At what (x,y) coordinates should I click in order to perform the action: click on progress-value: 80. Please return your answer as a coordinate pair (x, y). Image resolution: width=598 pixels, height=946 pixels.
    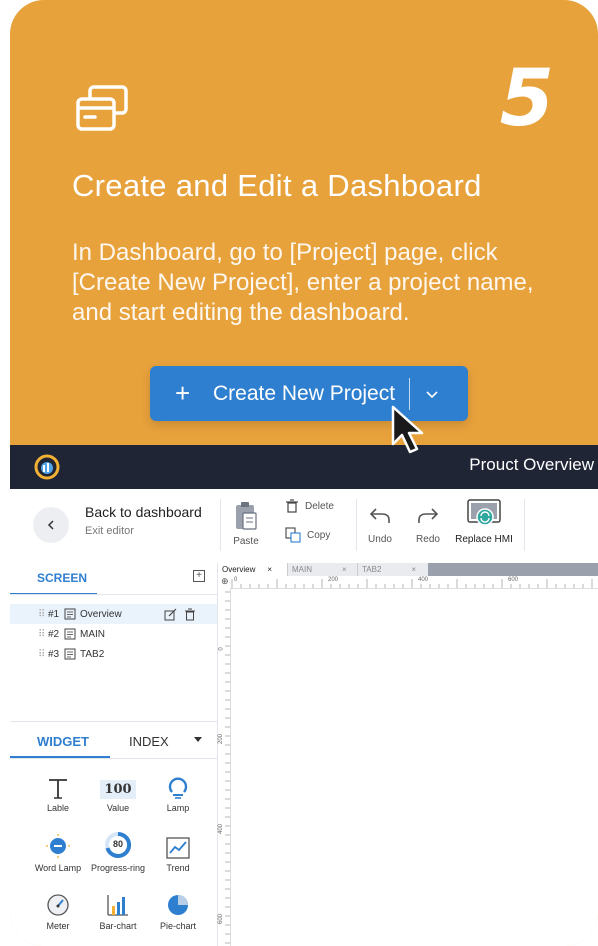
    Looking at the image, I should click on (117, 844).